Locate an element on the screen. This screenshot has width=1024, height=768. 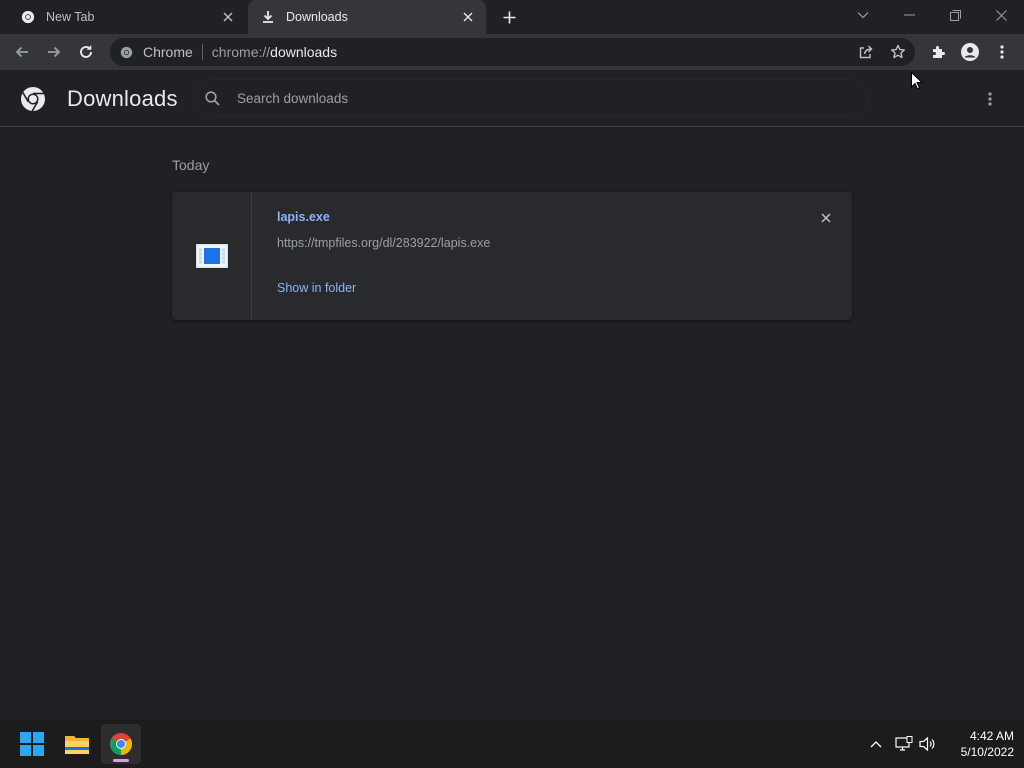
minimize-button is located at coordinates (909, 15).